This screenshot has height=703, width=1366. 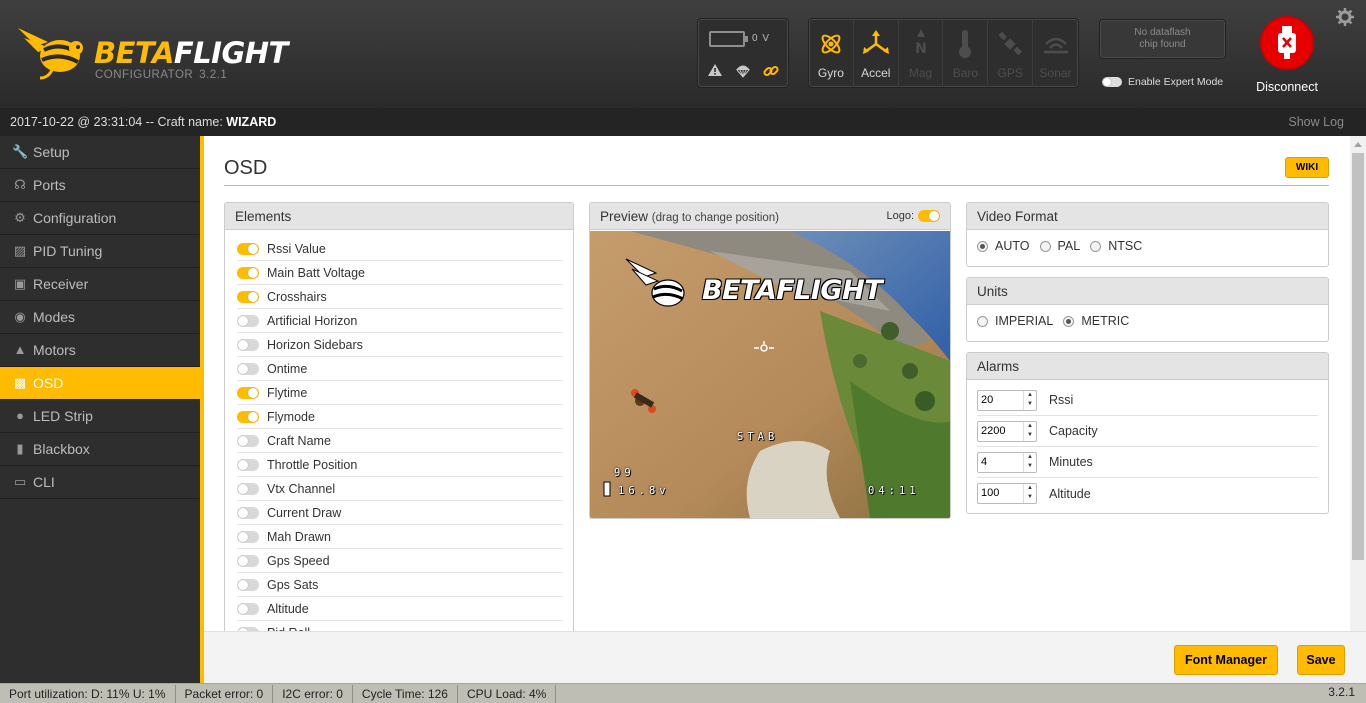 I want to click on alarm-row-rssi: 20 ▲ ▼ Rssi, so click(x=1147, y=400).